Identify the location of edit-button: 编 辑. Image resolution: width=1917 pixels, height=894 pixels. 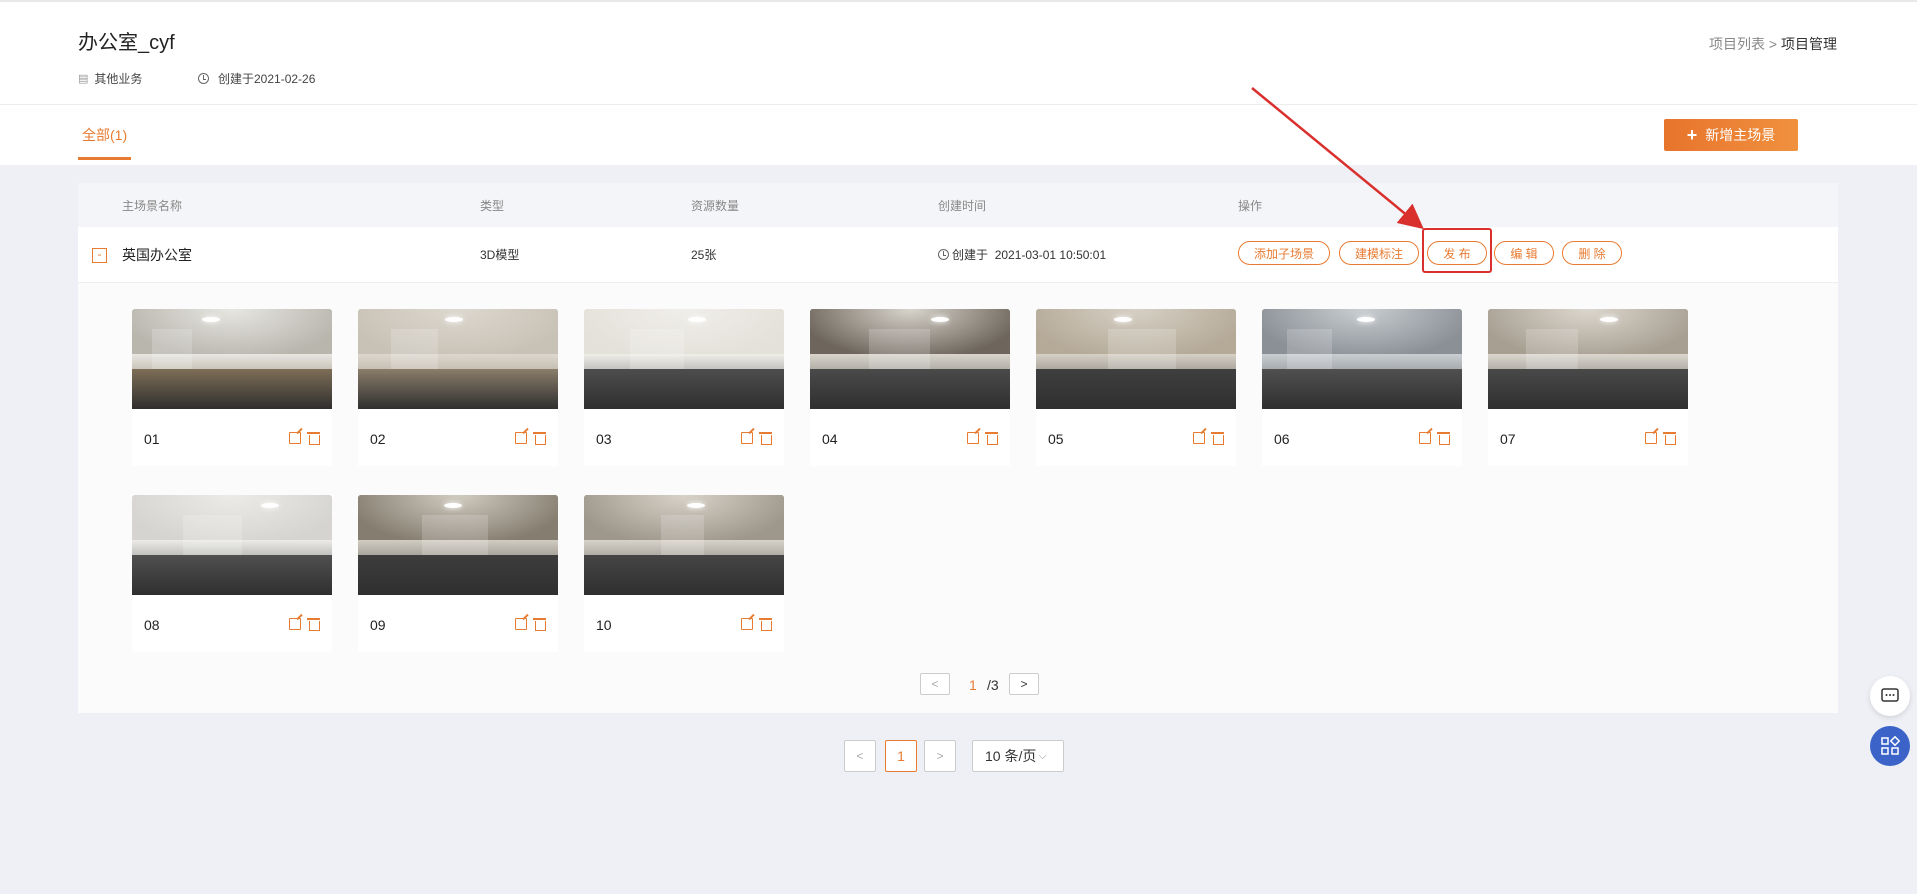
(1524, 253).